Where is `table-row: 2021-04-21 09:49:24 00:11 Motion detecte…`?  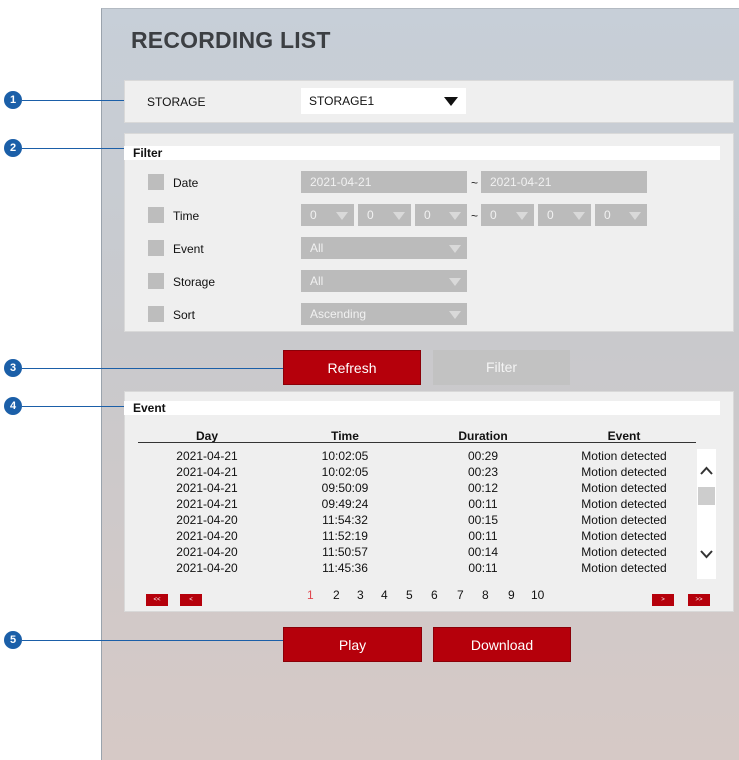
table-row: 2021-04-21 09:49:24 00:11 Motion detecte… is located at coordinates (417, 505).